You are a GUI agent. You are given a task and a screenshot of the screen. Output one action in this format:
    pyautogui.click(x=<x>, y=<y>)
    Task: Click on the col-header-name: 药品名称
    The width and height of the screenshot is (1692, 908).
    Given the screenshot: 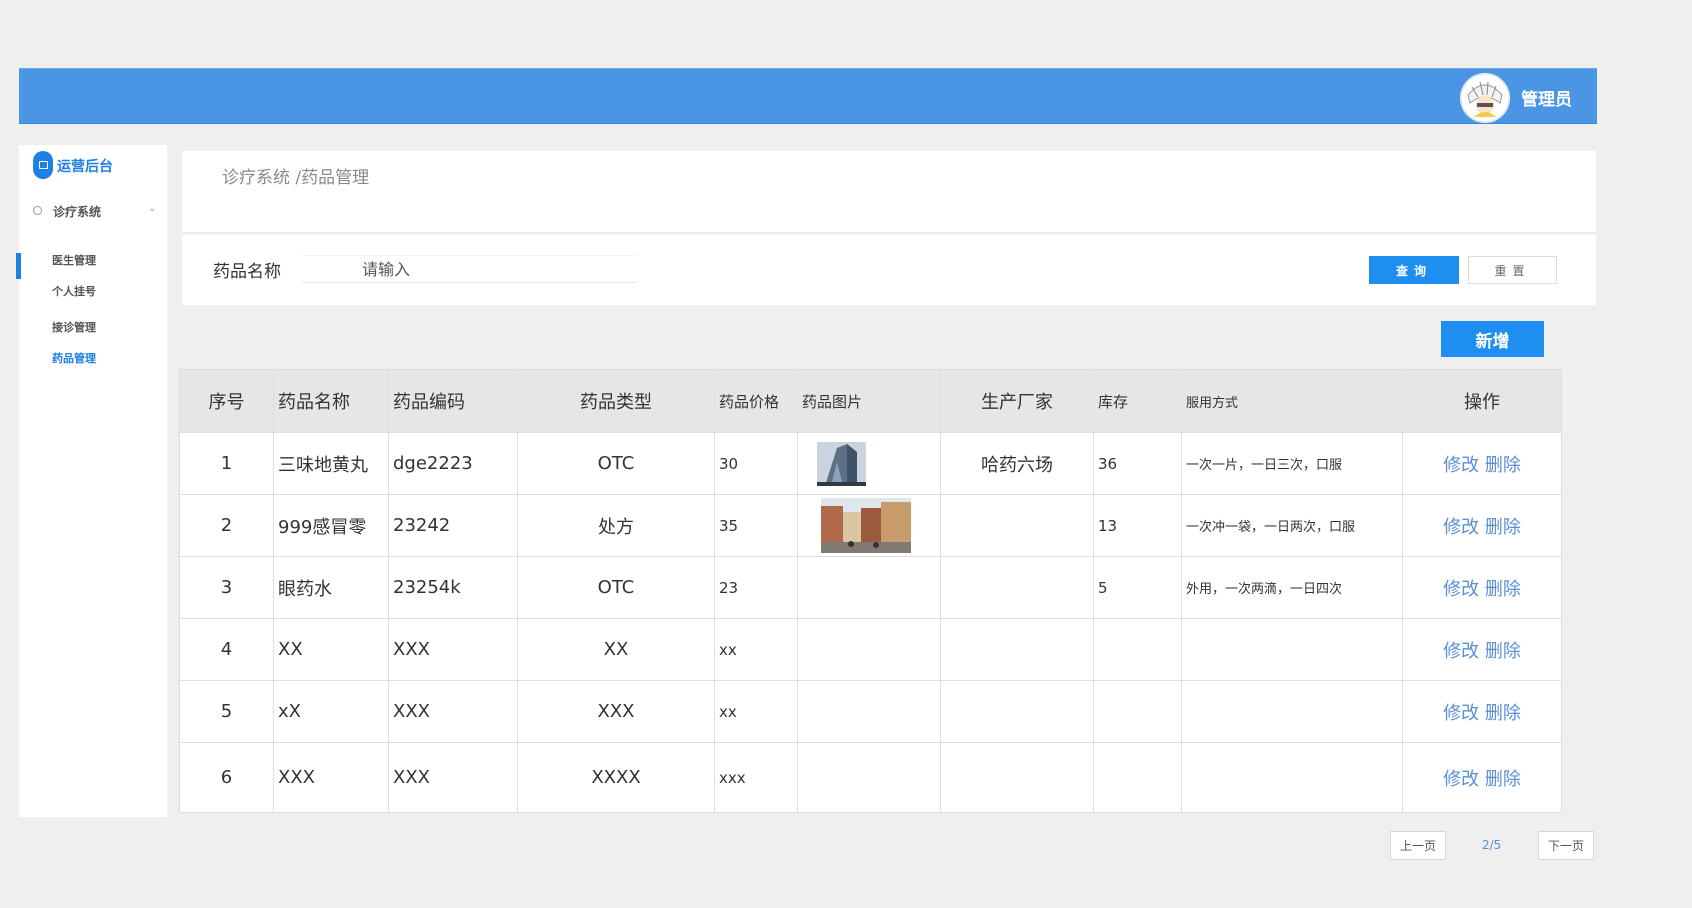 What is the action you would take?
    pyautogui.click(x=331, y=401)
    